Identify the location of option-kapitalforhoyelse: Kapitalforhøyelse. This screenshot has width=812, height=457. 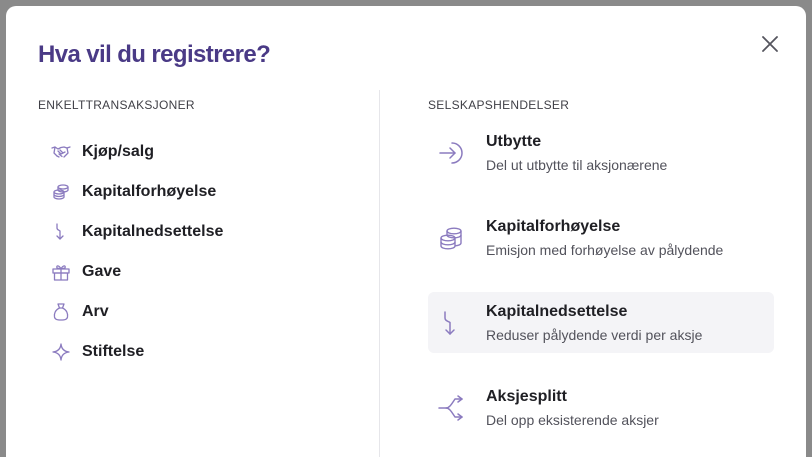
(136, 192).